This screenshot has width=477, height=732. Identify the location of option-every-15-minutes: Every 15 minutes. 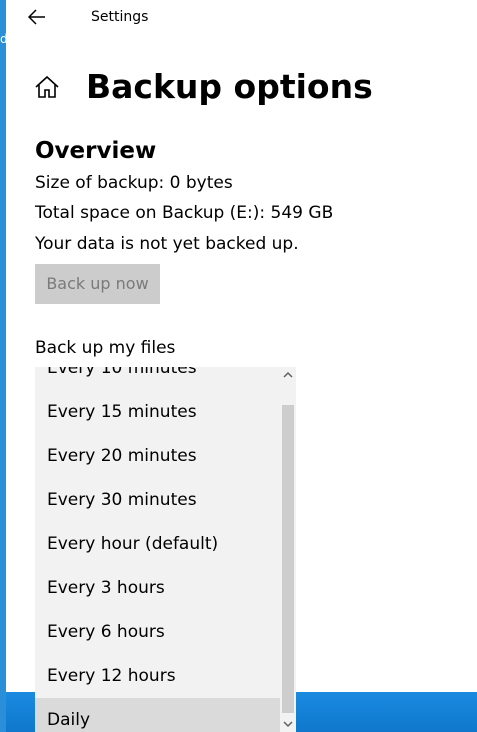
(157, 412).